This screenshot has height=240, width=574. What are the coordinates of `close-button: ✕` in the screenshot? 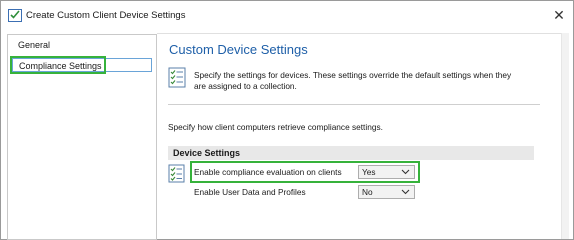 It's located at (559, 15).